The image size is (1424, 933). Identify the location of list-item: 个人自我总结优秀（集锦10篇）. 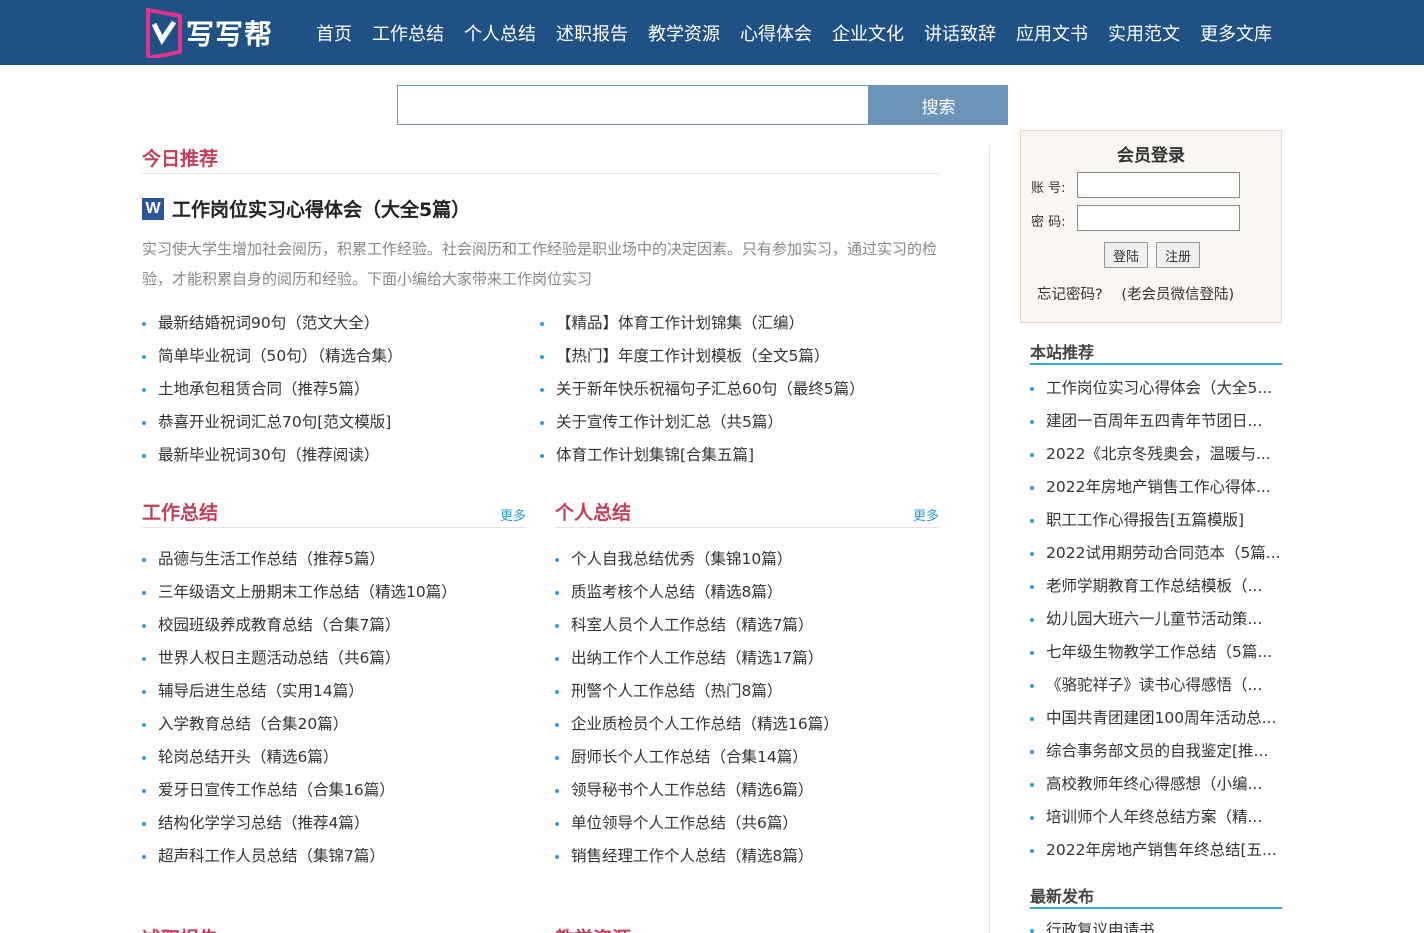
(747, 559).